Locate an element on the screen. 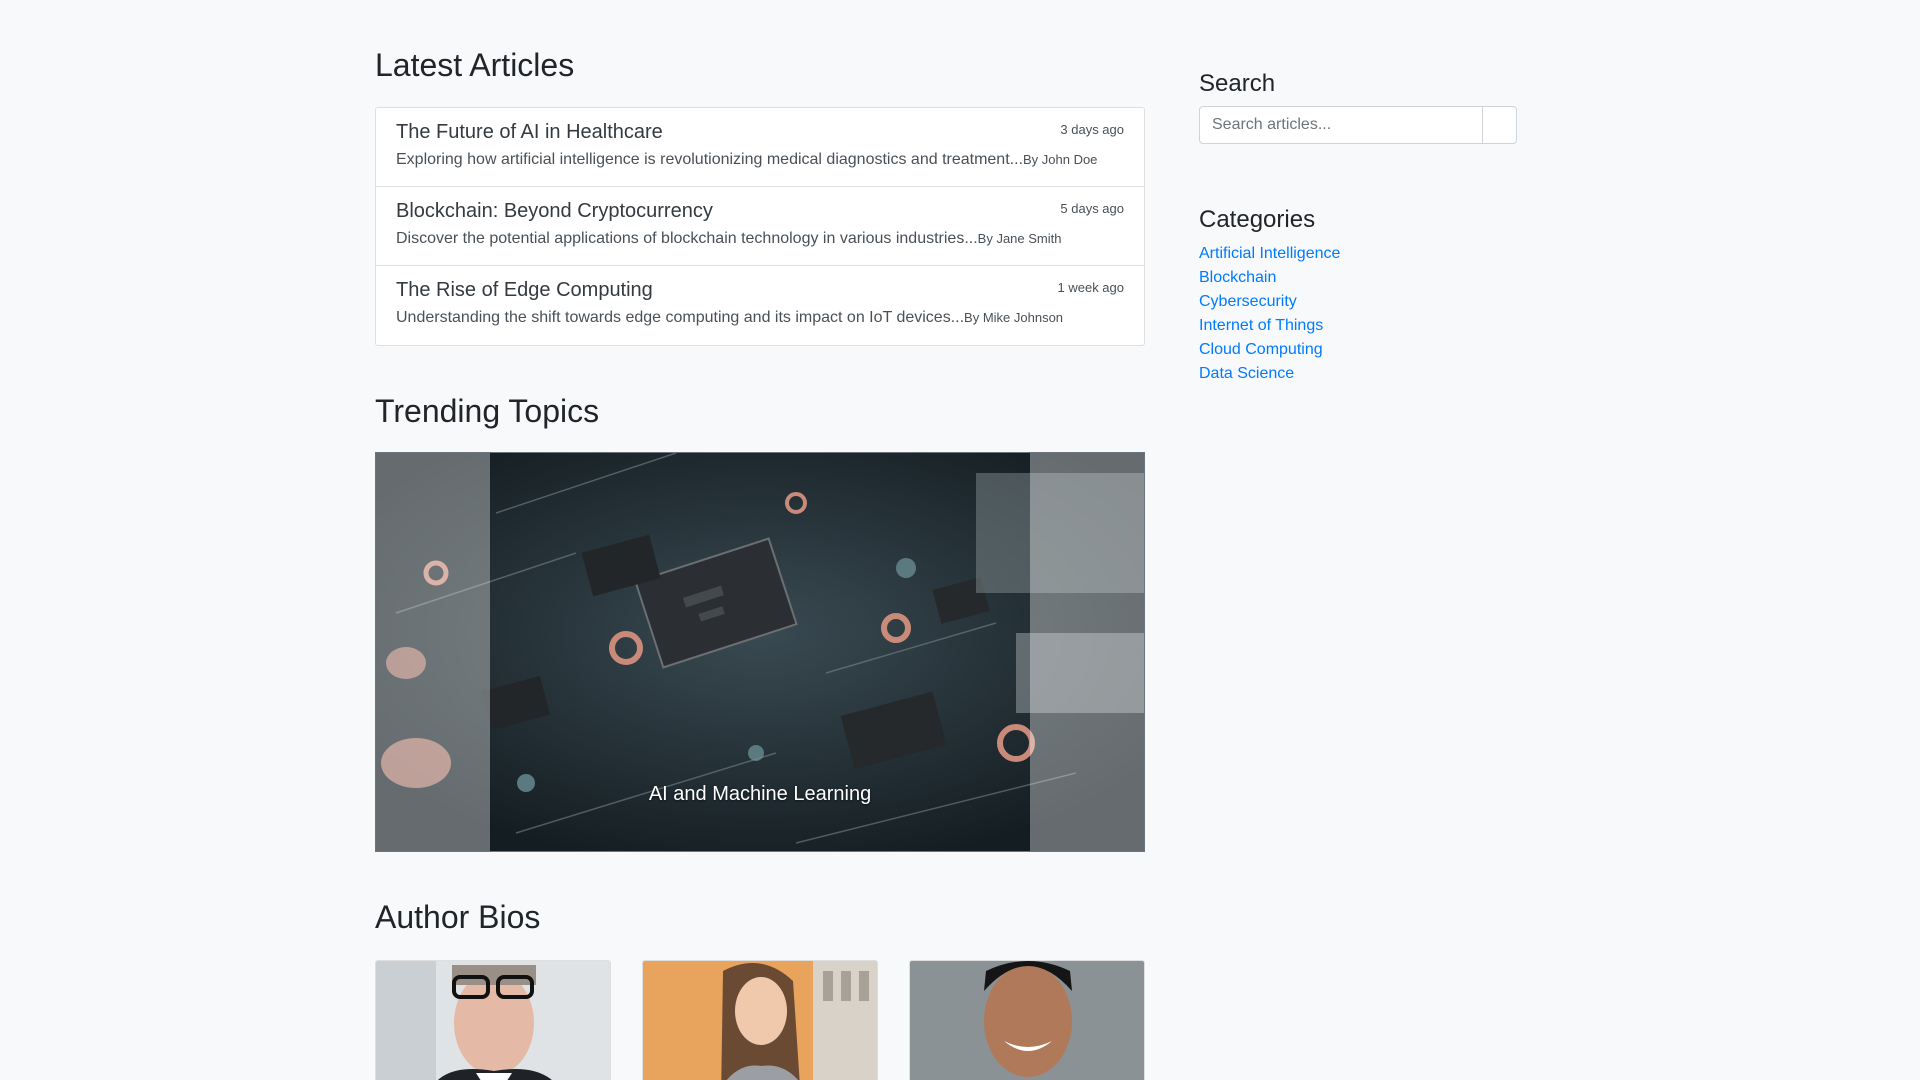  article-title: The Future of AI in Healthcare is located at coordinates (760, 132).